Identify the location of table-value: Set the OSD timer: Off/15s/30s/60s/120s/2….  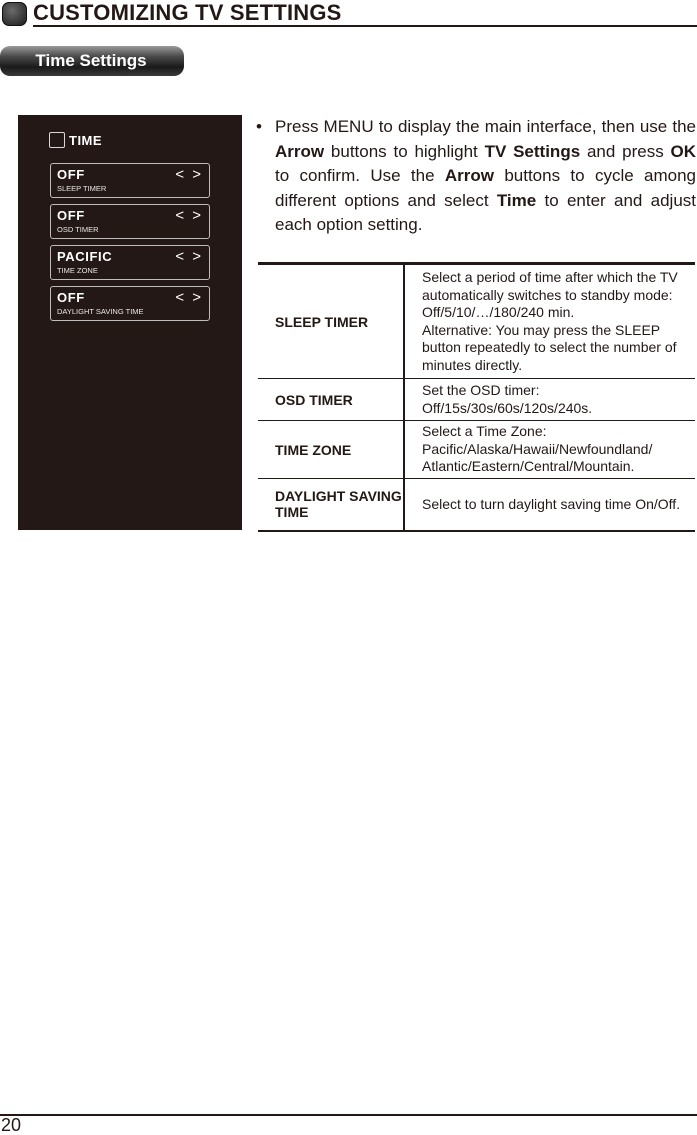
(549, 400).